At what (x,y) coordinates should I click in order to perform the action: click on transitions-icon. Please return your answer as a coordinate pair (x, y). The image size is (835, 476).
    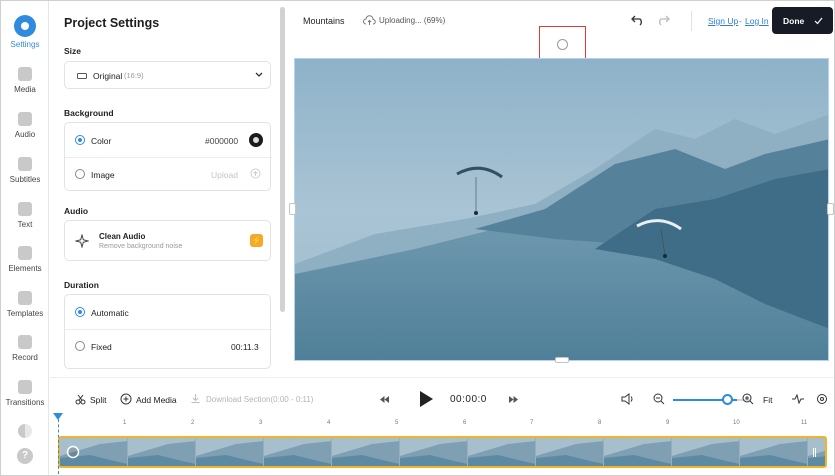
    Looking at the image, I should click on (25, 387).